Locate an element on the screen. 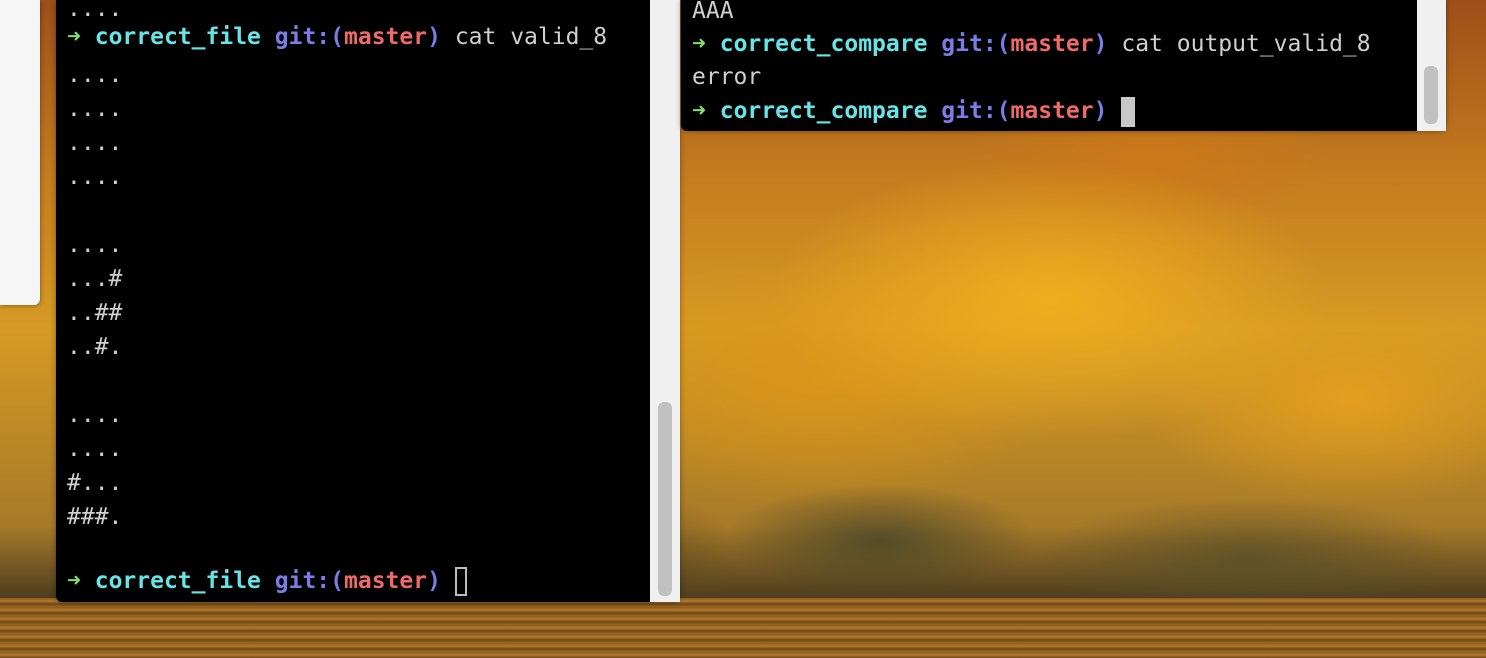  terminal-output-line: ...# is located at coordinates (95, 279).